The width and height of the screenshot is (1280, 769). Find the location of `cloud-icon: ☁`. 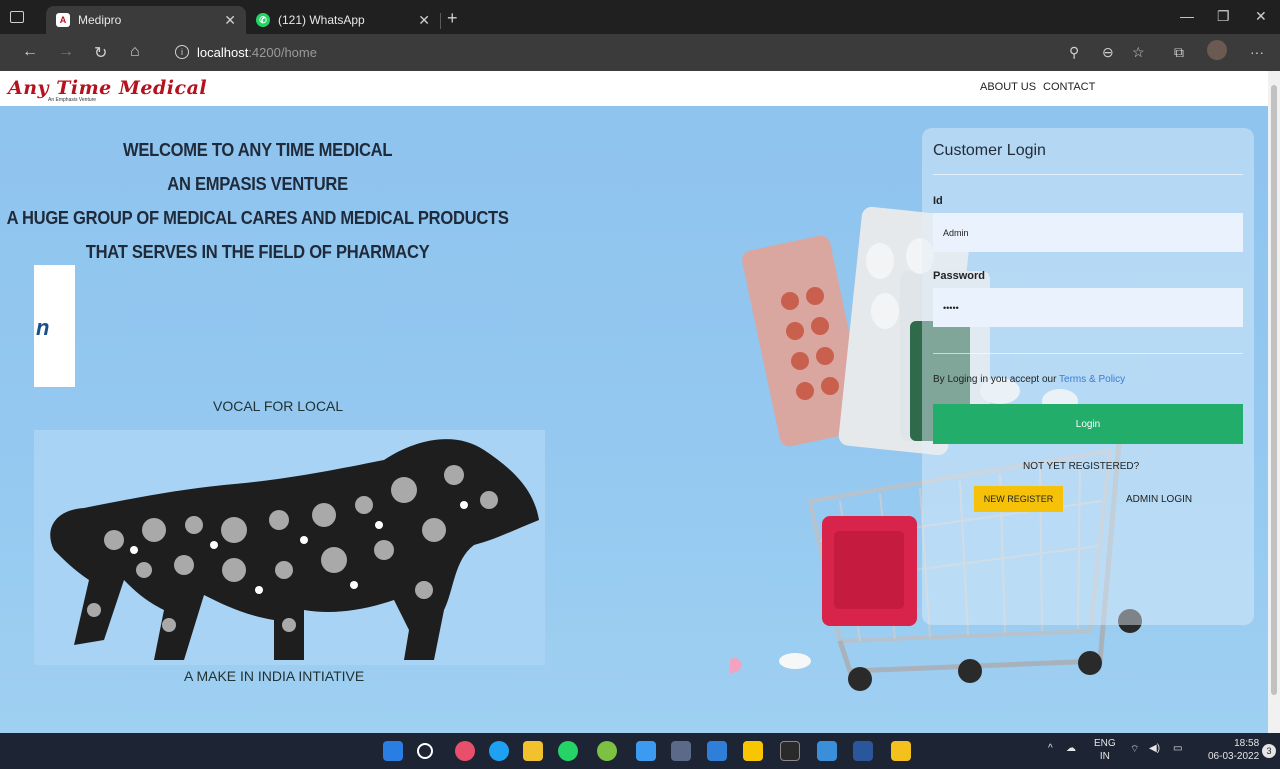

cloud-icon: ☁ is located at coordinates (1071, 748).